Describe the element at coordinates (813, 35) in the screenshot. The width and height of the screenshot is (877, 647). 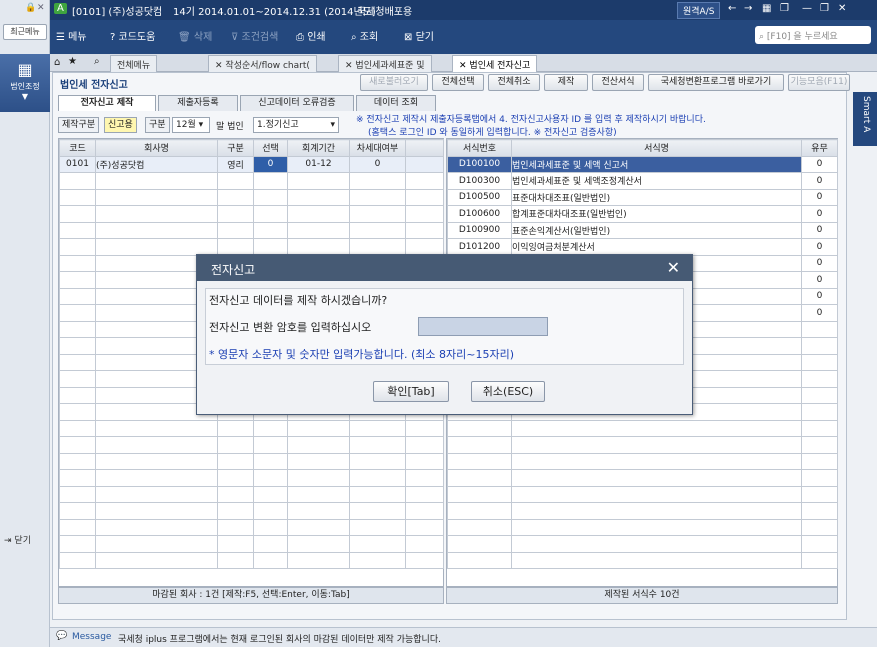
I see `search-input: ⌕ [F10] 을 누르세요` at that location.